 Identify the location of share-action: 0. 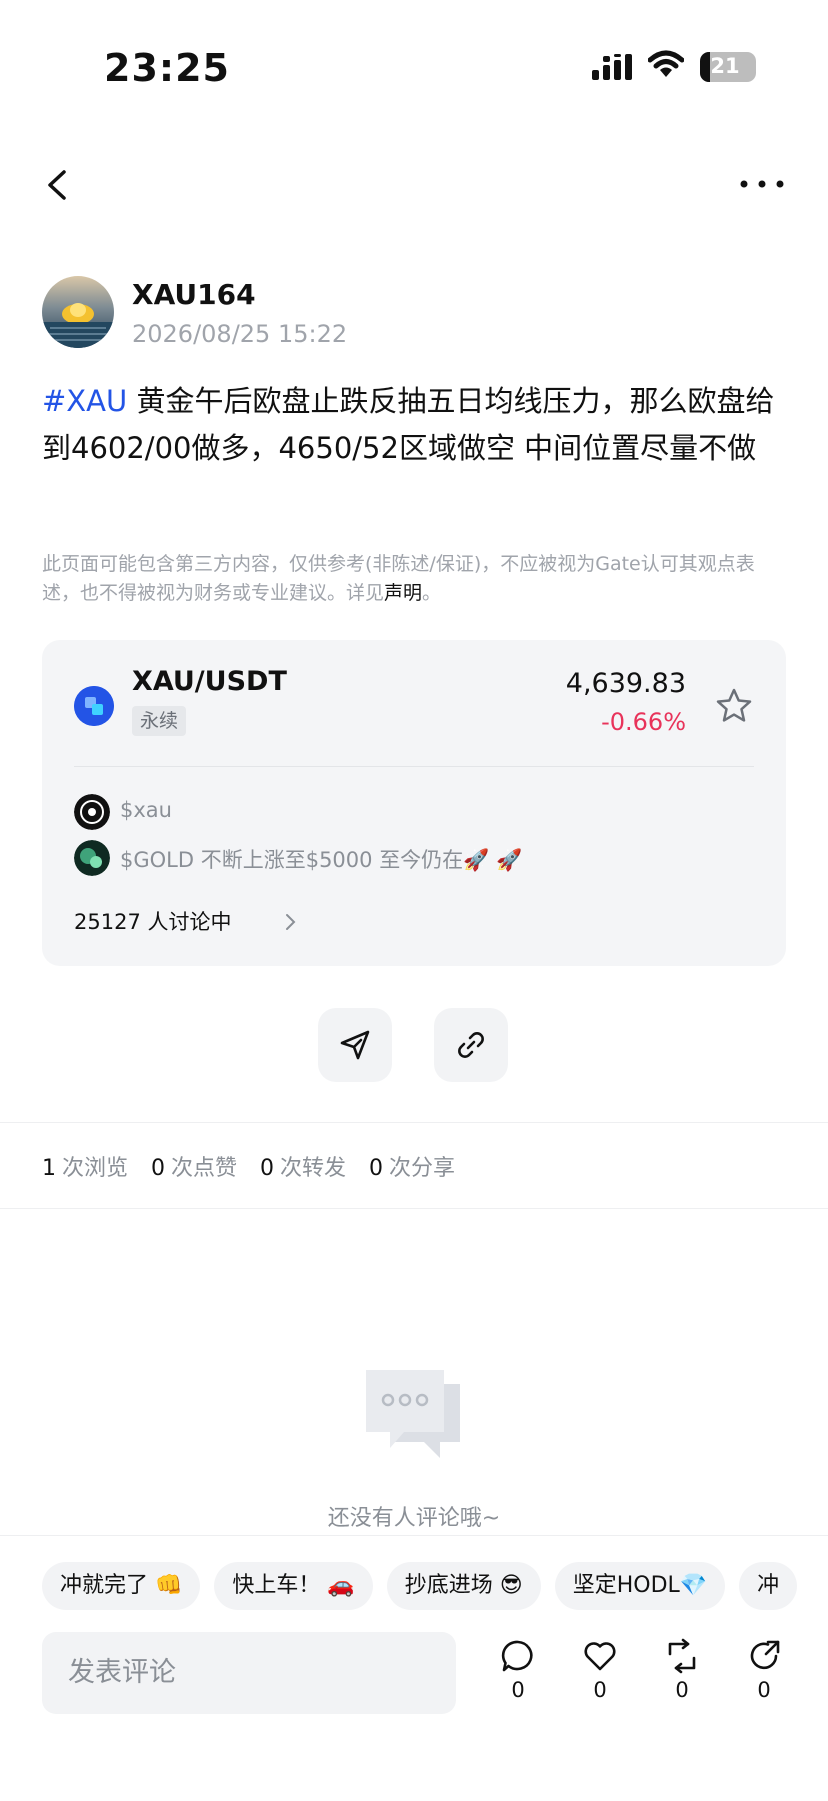
(764, 1675).